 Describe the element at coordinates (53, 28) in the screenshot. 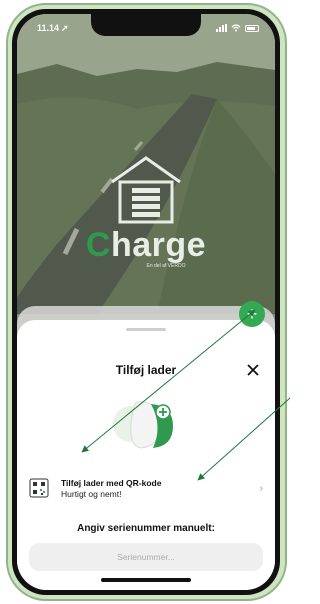

I see `status-time: 11.14 ➚` at that location.